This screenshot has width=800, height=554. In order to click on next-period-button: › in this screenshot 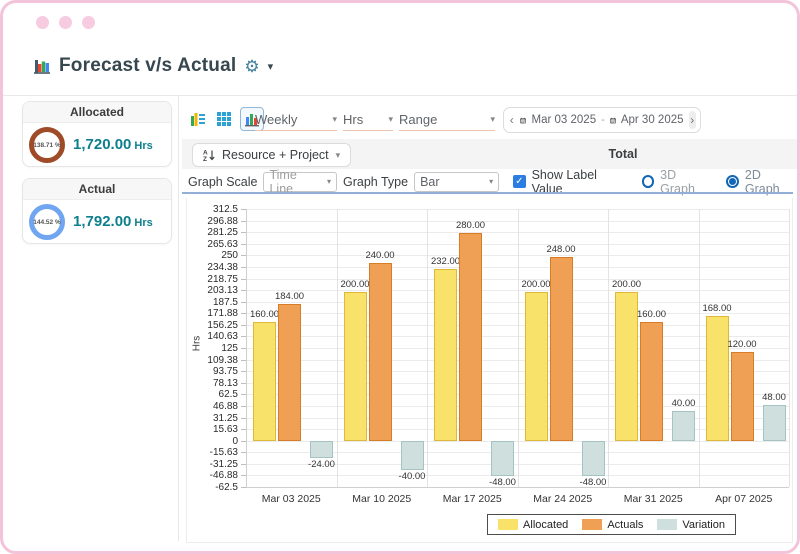, I will do `click(692, 120)`.